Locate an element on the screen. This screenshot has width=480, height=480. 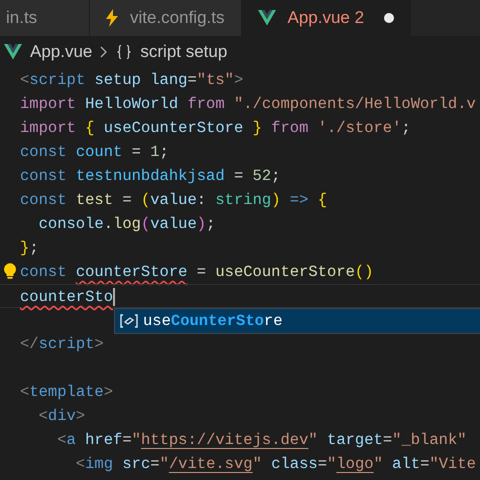
editor-tab: vite.config.ts is located at coordinates (166, 18).